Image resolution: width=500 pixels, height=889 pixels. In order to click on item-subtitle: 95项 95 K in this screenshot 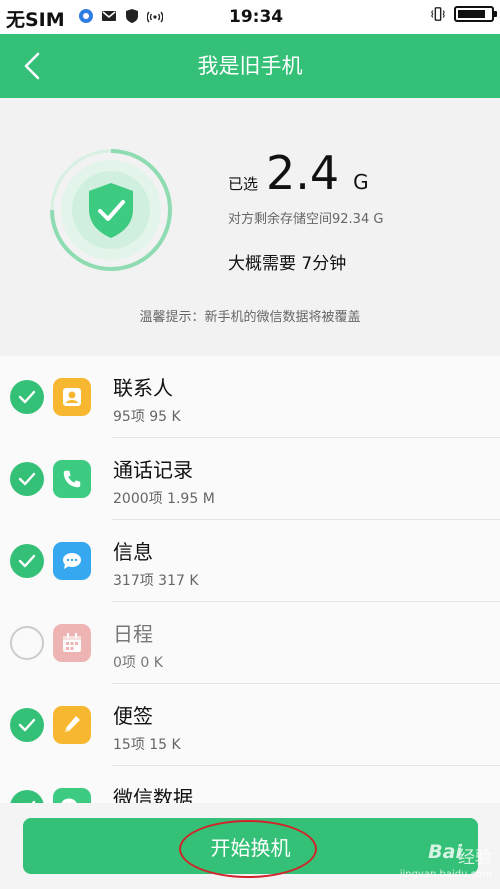, I will do `click(147, 417)`.